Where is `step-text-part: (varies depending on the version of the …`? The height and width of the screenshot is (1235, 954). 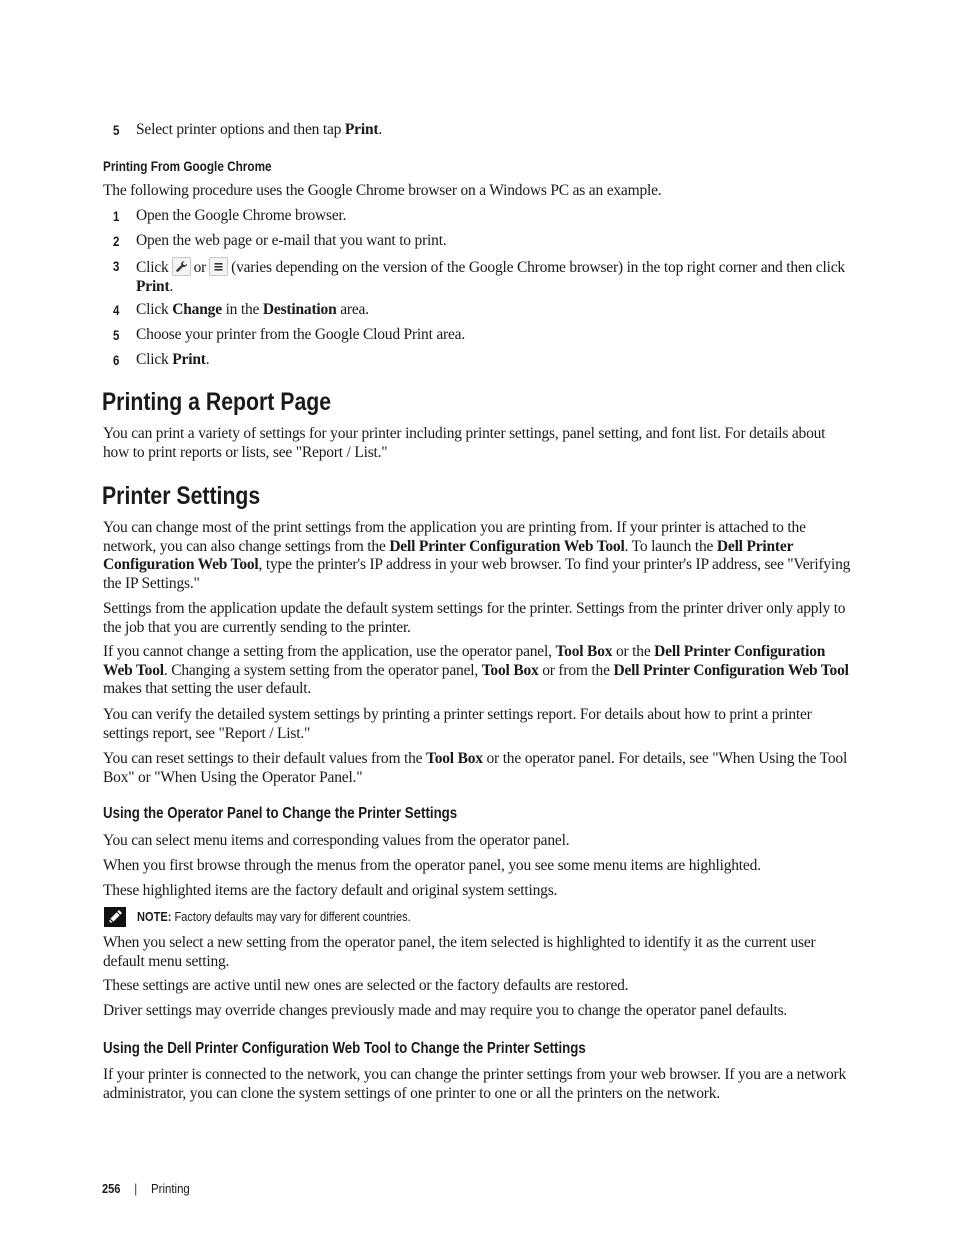 step-text-part: (varies depending on the version of the … is located at coordinates (538, 267).